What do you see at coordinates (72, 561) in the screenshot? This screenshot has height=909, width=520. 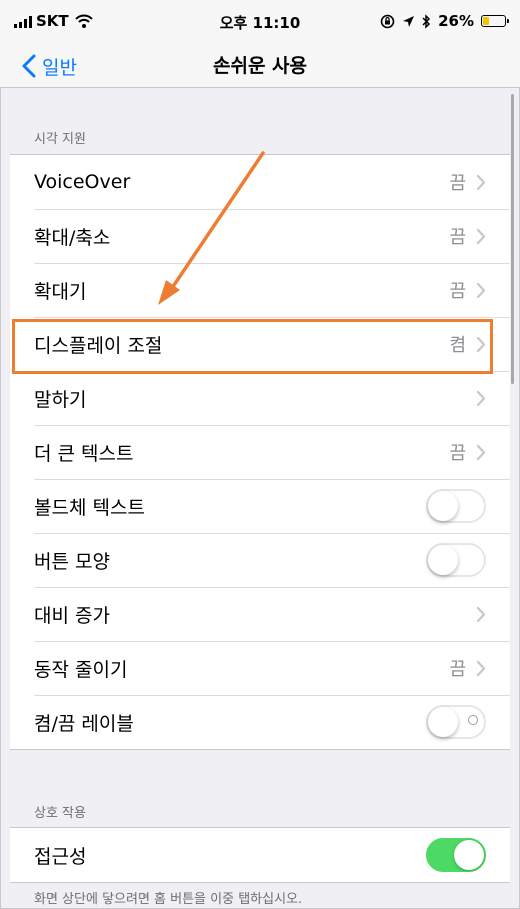 I see `row-label: 버튼 모양` at bounding box center [72, 561].